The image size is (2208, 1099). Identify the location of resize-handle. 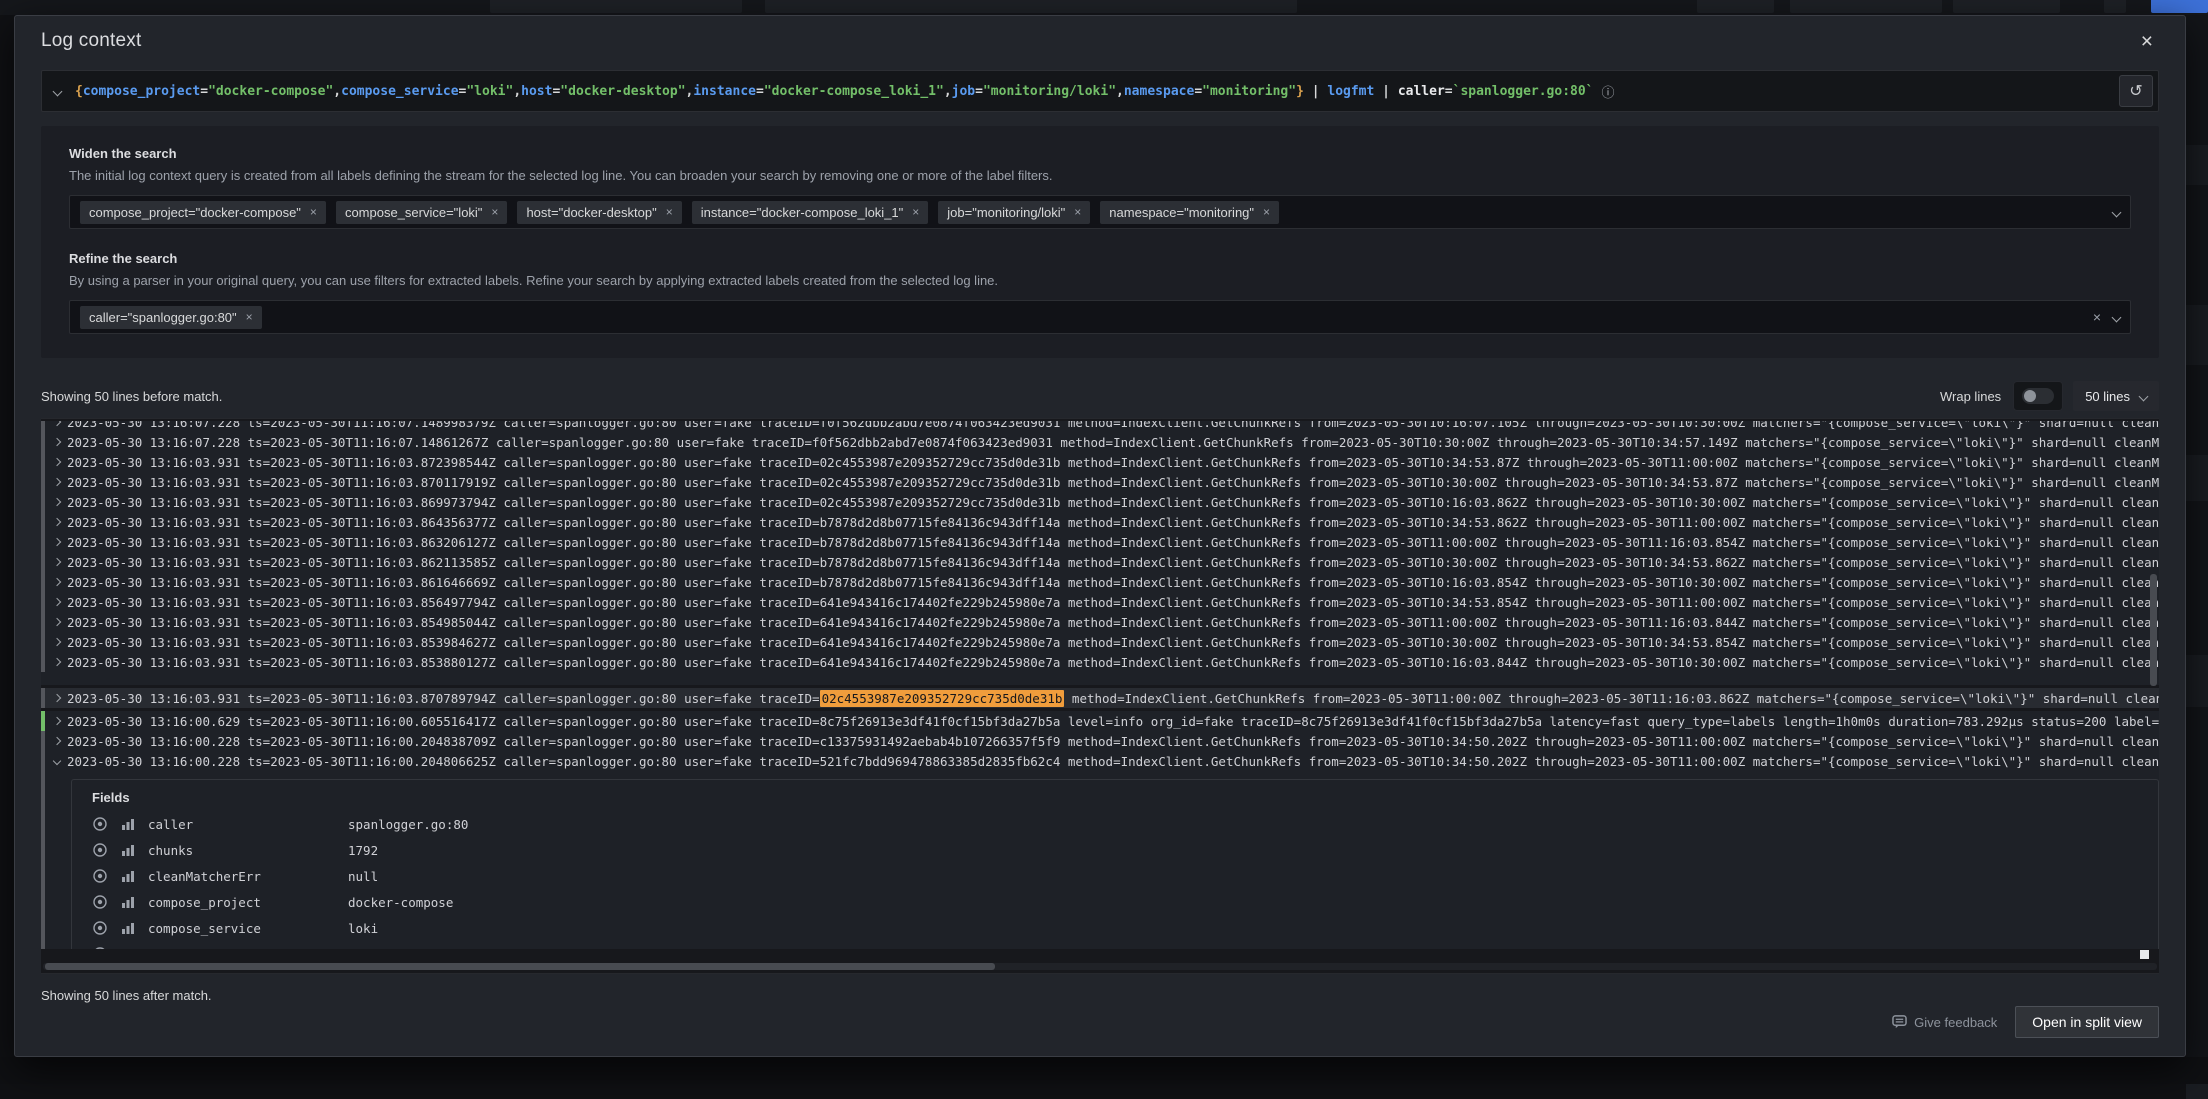
(2144, 954).